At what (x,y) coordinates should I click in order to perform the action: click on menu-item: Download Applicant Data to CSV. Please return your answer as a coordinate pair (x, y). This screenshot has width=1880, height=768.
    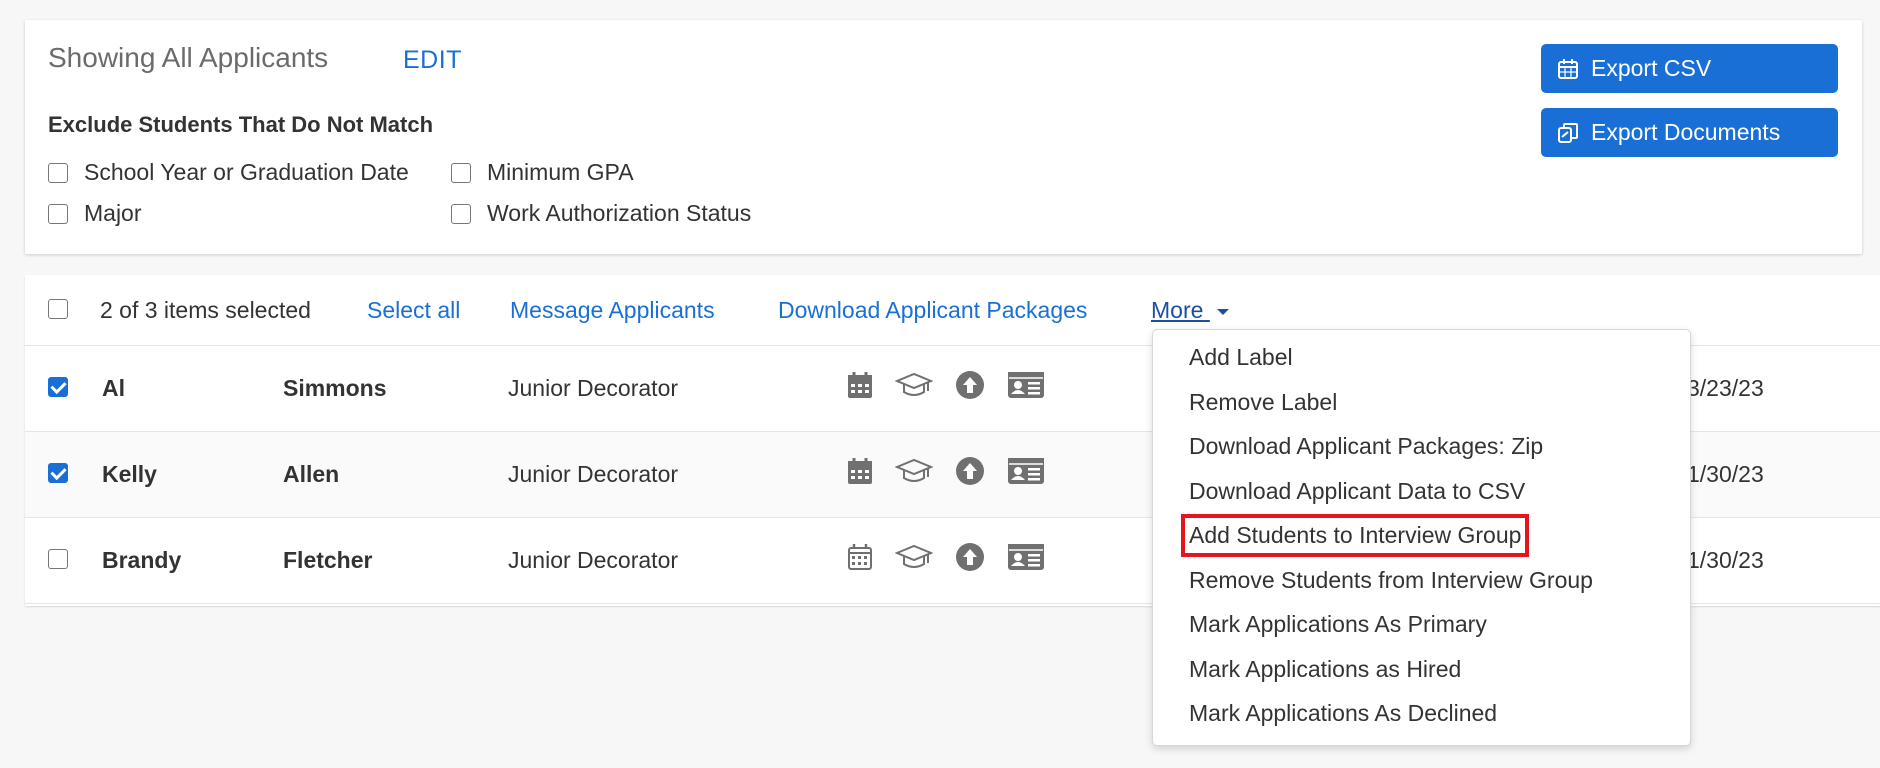
    Looking at the image, I should click on (1357, 491).